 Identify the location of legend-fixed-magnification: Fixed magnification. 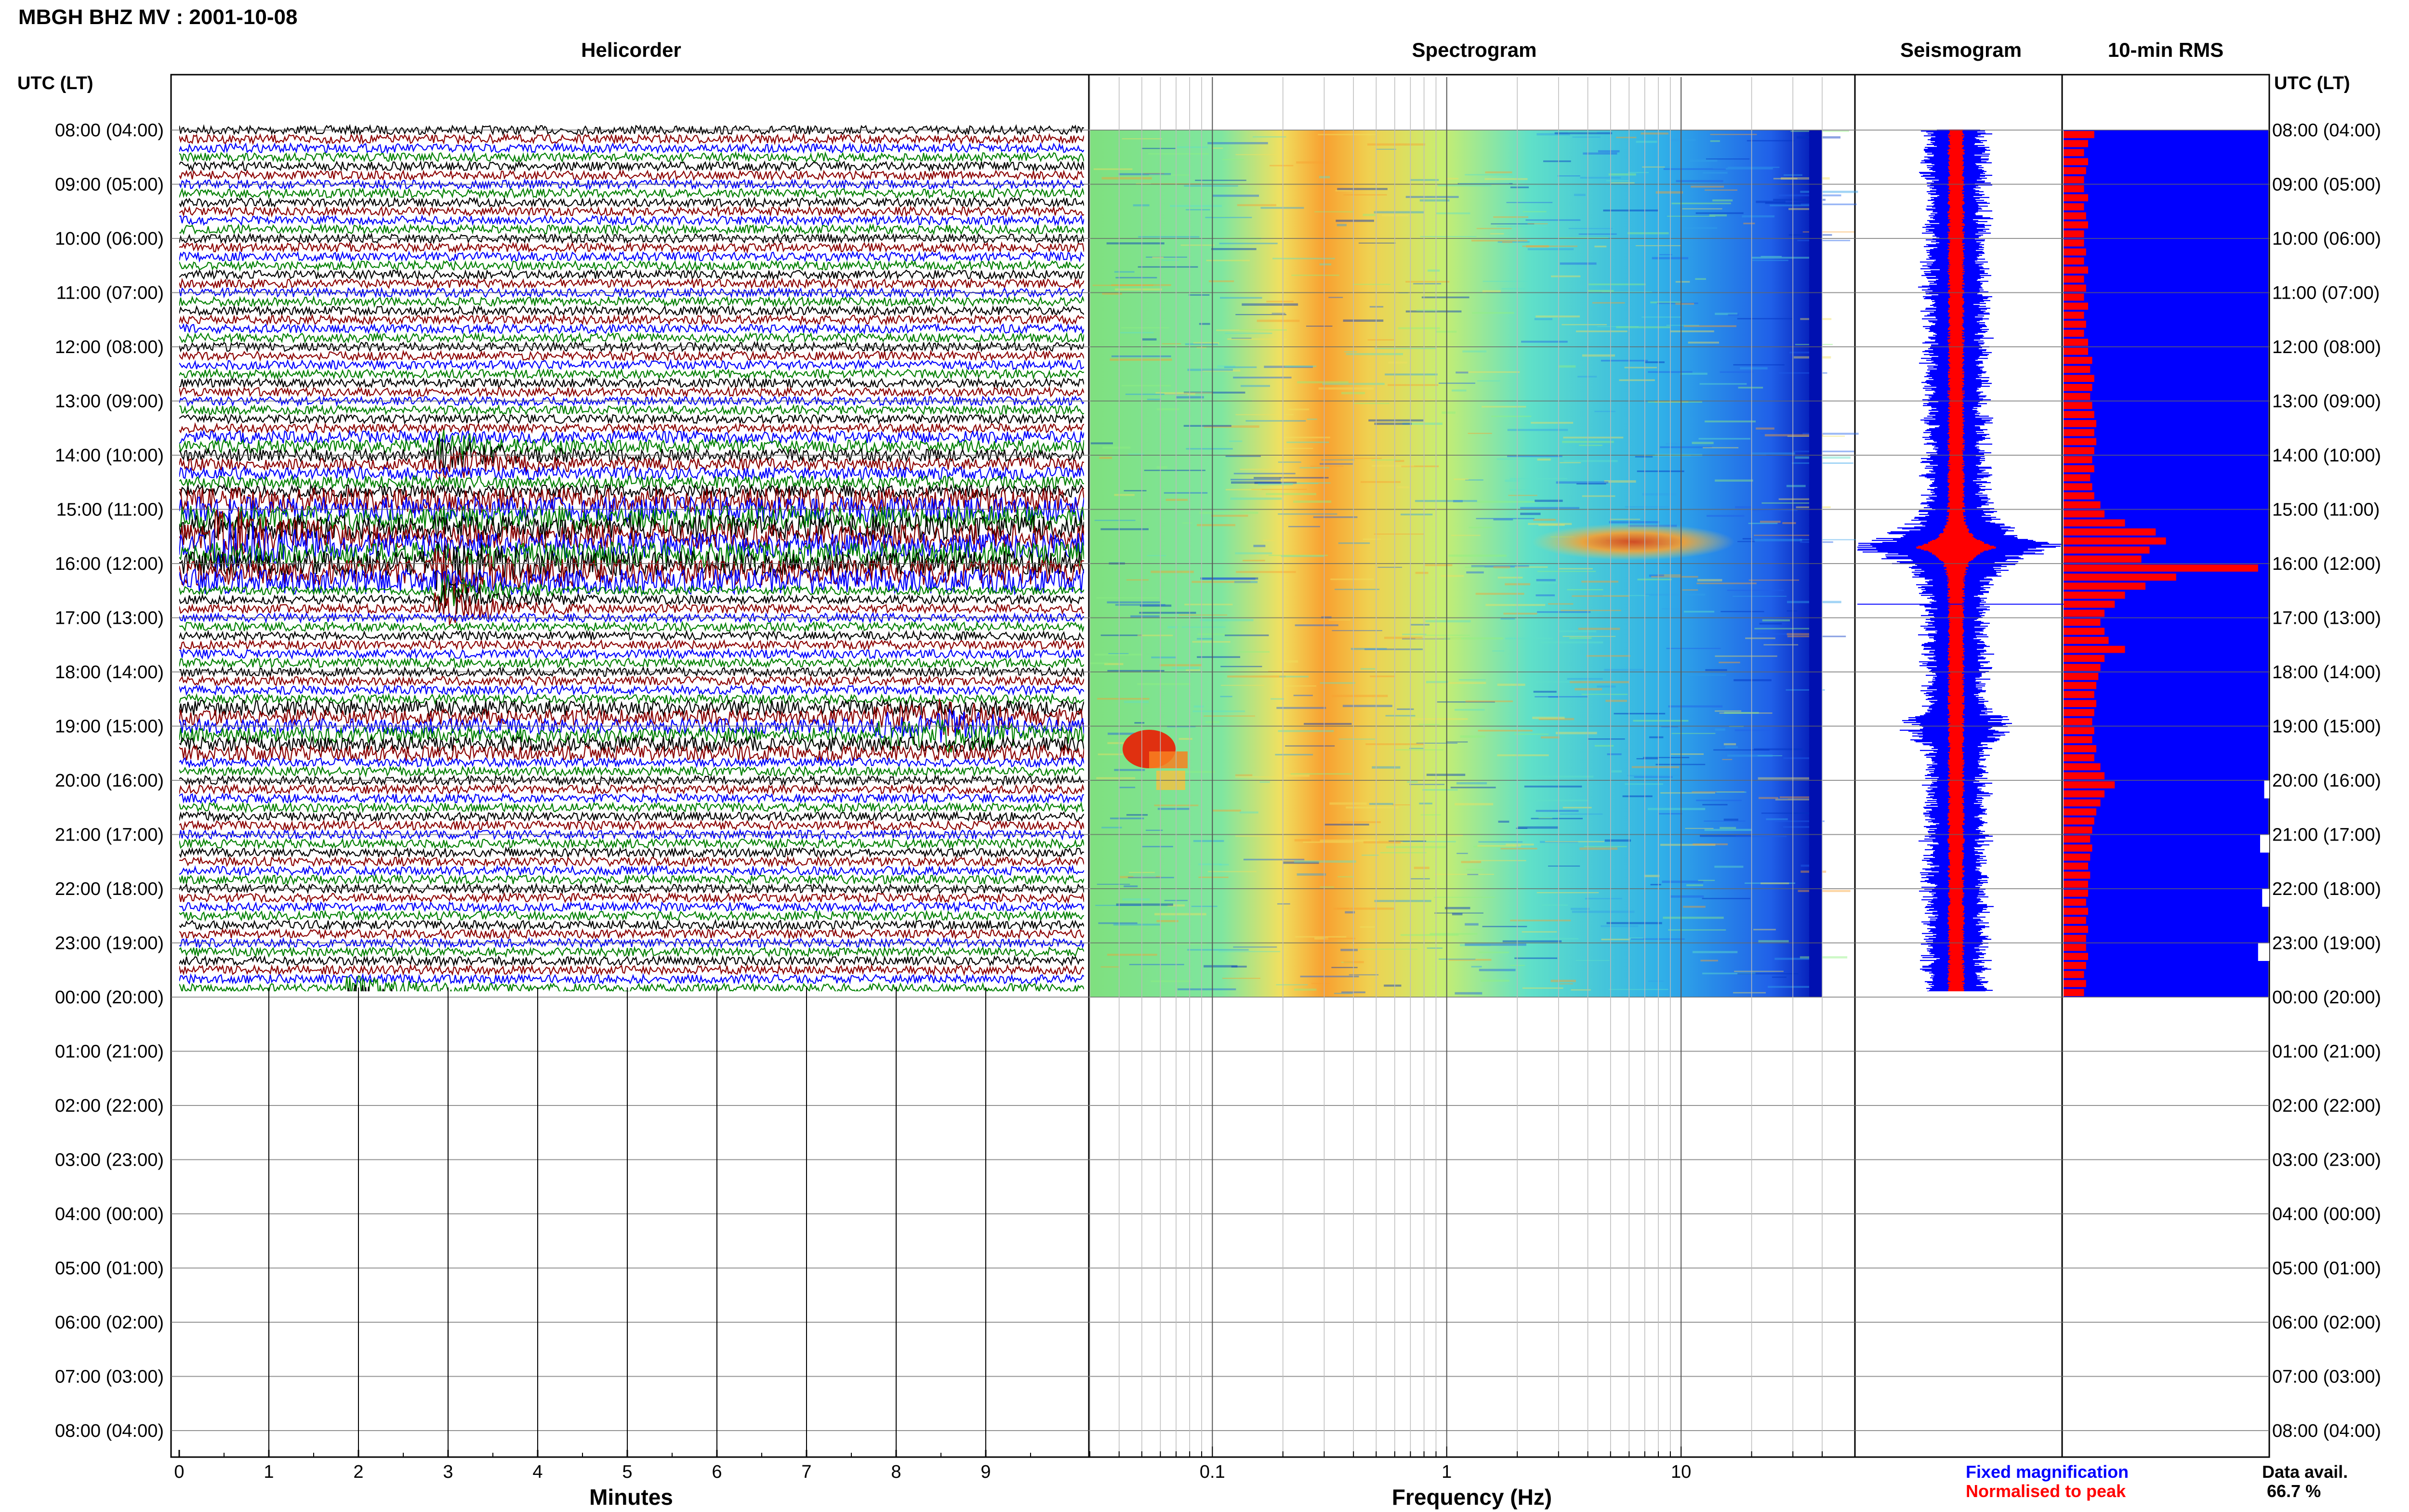
(2047, 1472).